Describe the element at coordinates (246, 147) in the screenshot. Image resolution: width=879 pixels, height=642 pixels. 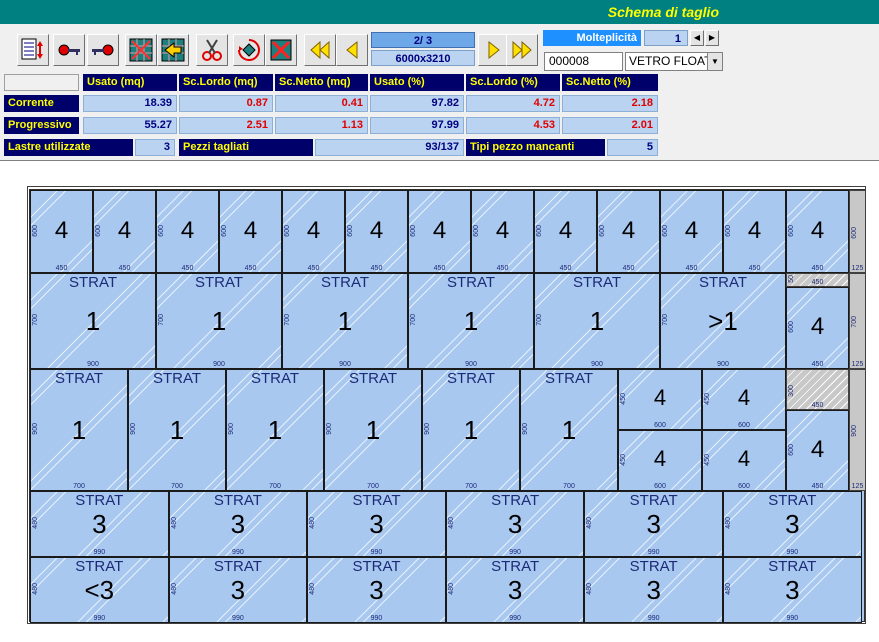
I see `pezzi-label: Pezzi tagliati` at that location.